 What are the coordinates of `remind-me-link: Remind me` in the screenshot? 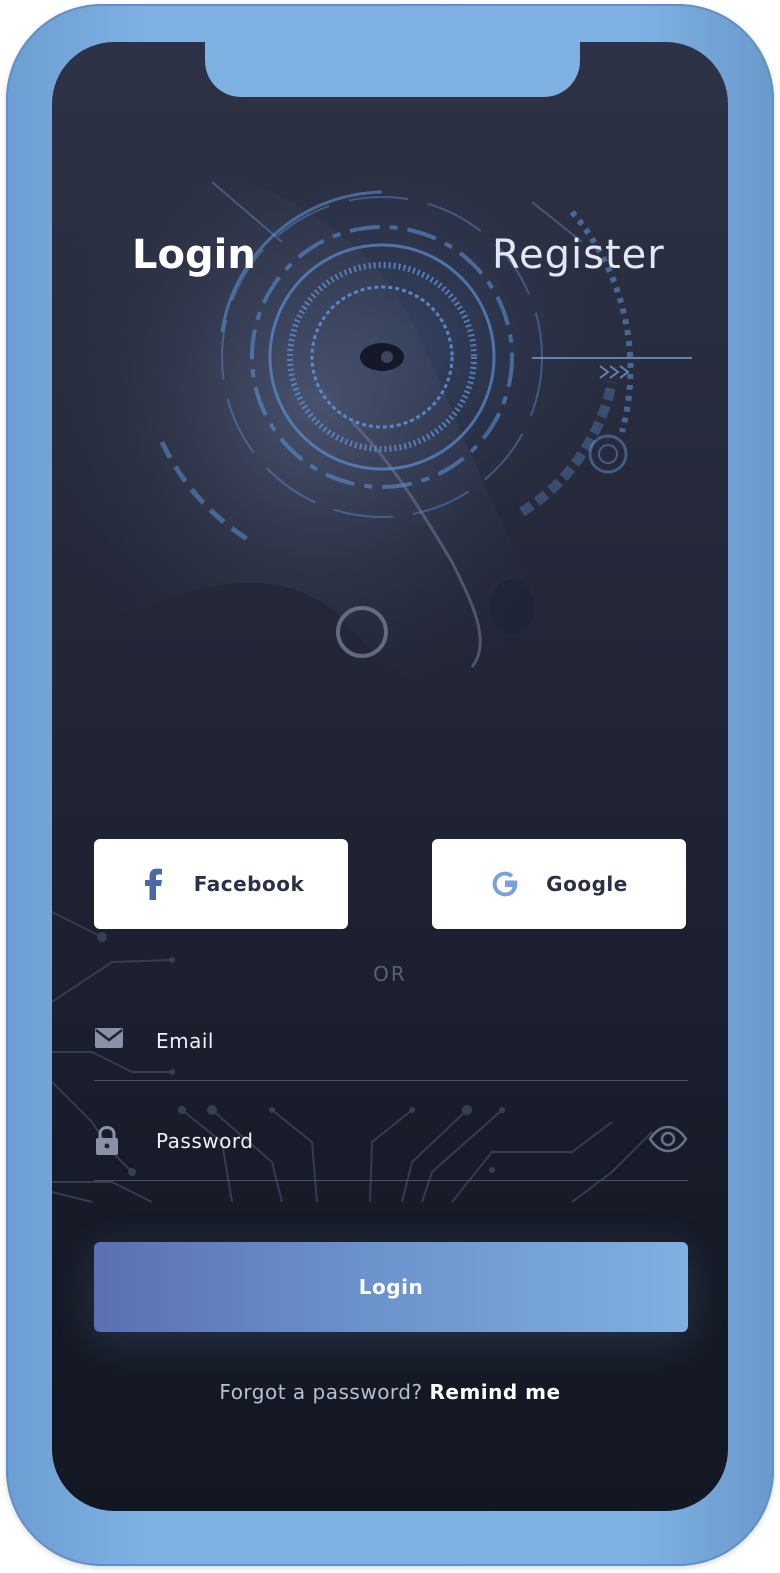 It's located at (494, 1392).